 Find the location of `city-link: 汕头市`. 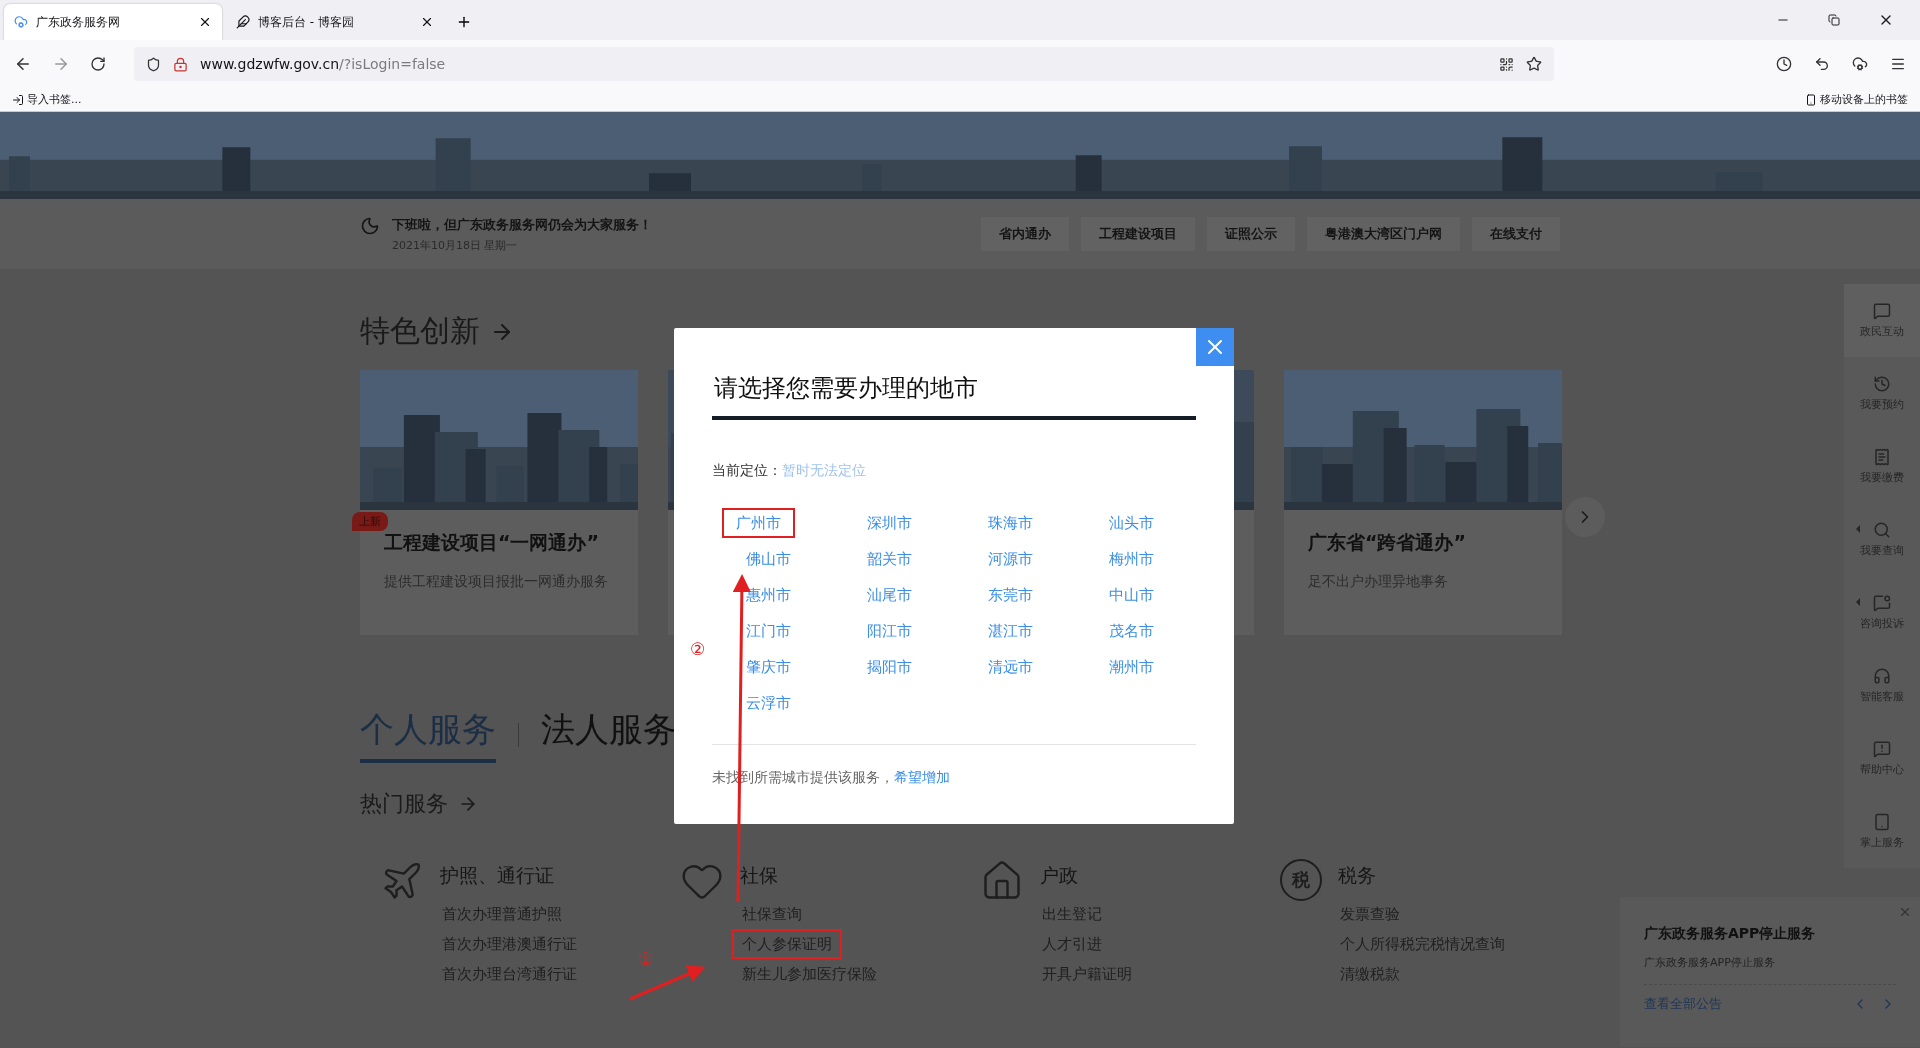

city-link: 汕头市 is located at coordinates (1131, 523).